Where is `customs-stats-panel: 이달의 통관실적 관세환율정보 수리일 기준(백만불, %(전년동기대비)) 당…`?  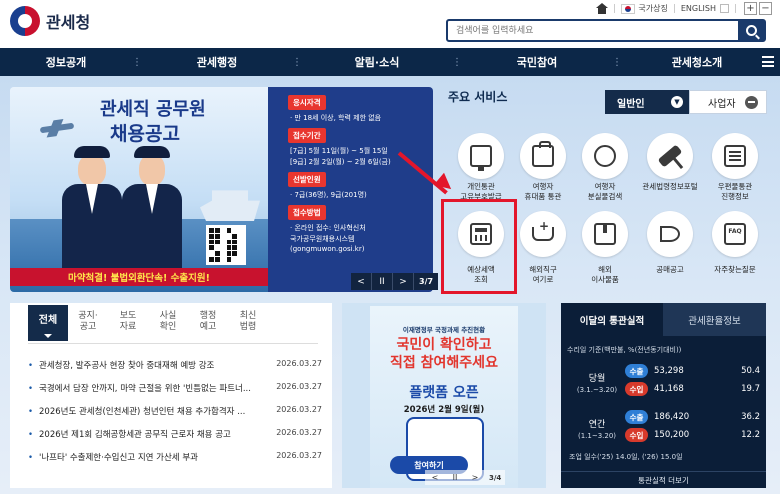
customs-stats-panel: 이달의 통관실적 관세환율정보 수리일 기준(백만불, %(전년동기대비)) 당… is located at coordinates (663, 395).